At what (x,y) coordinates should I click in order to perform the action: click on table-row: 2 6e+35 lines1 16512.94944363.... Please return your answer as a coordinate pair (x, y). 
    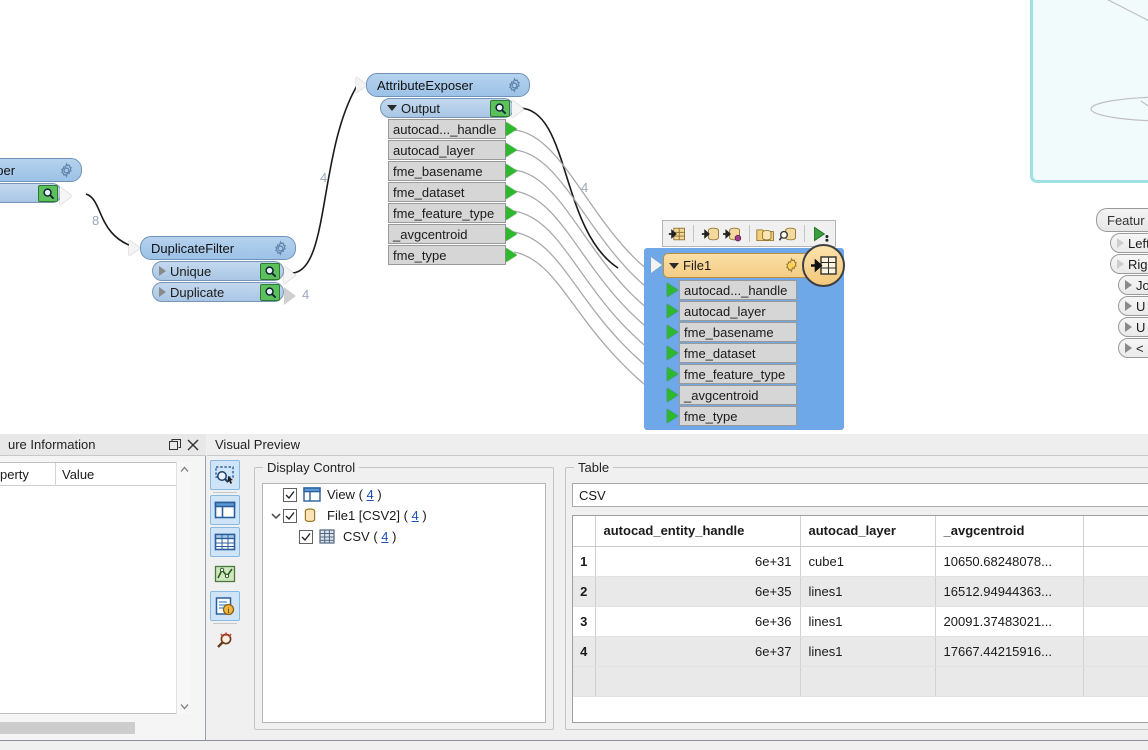
    Looking at the image, I should click on (860, 591).